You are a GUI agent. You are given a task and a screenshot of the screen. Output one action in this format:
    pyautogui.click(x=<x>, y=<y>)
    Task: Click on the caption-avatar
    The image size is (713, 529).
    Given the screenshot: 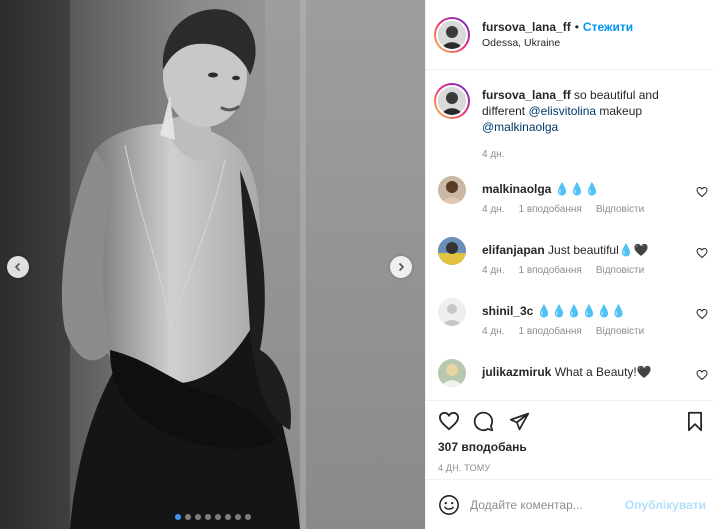 What is the action you would take?
    pyautogui.click(x=452, y=101)
    